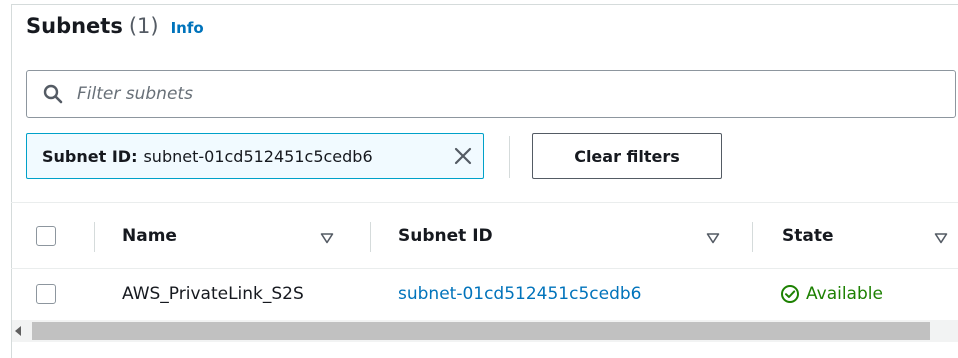  I want to click on select-all-checkbox, so click(46, 236).